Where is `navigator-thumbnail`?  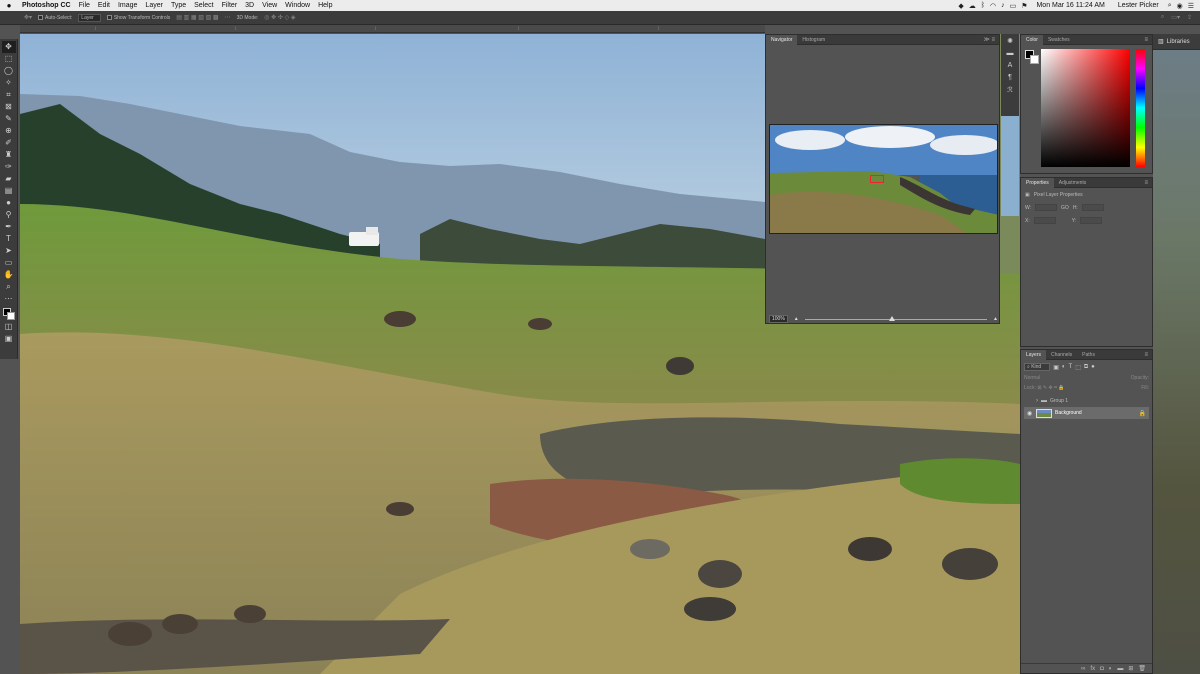 navigator-thumbnail is located at coordinates (883, 179).